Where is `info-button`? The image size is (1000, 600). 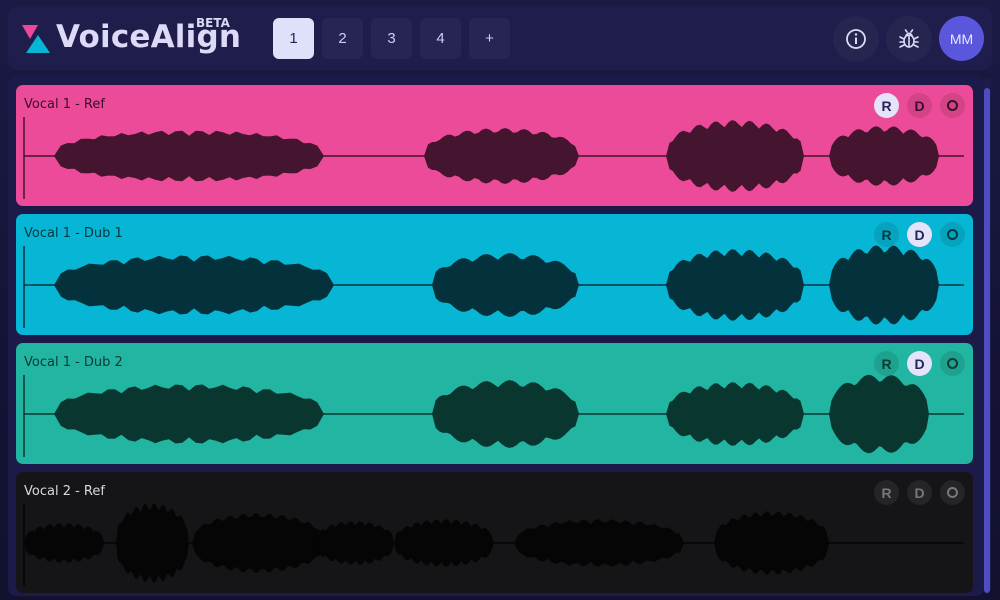 info-button is located at coordinates (856, 39).